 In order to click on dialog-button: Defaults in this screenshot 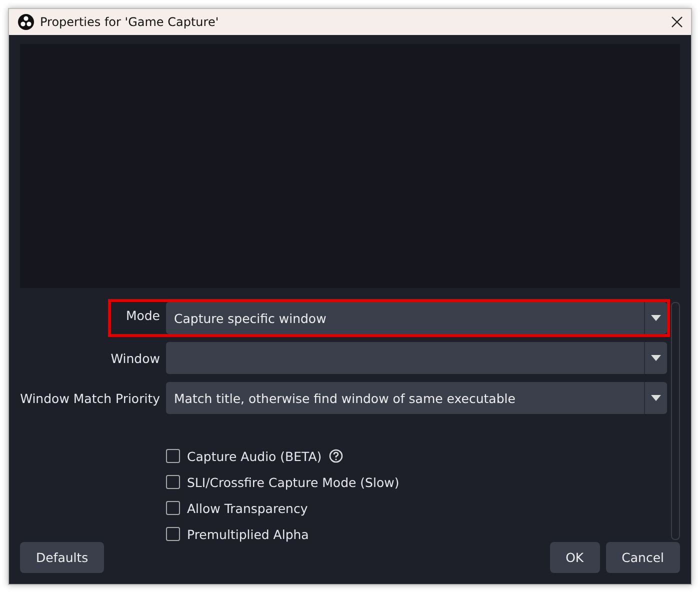, I will do `click(62, 557)`.